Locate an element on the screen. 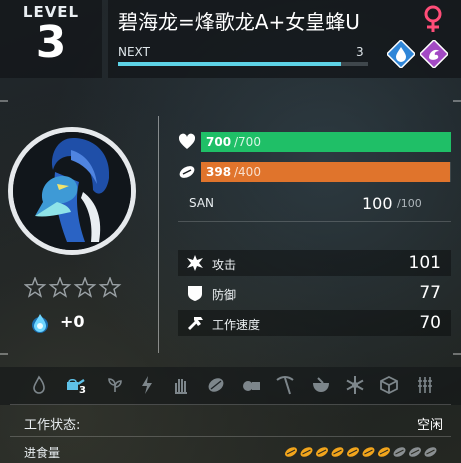 Image resolution: width=461 pixels, height=463 pixels. water-element-icon is located at coordinates (401, 54).